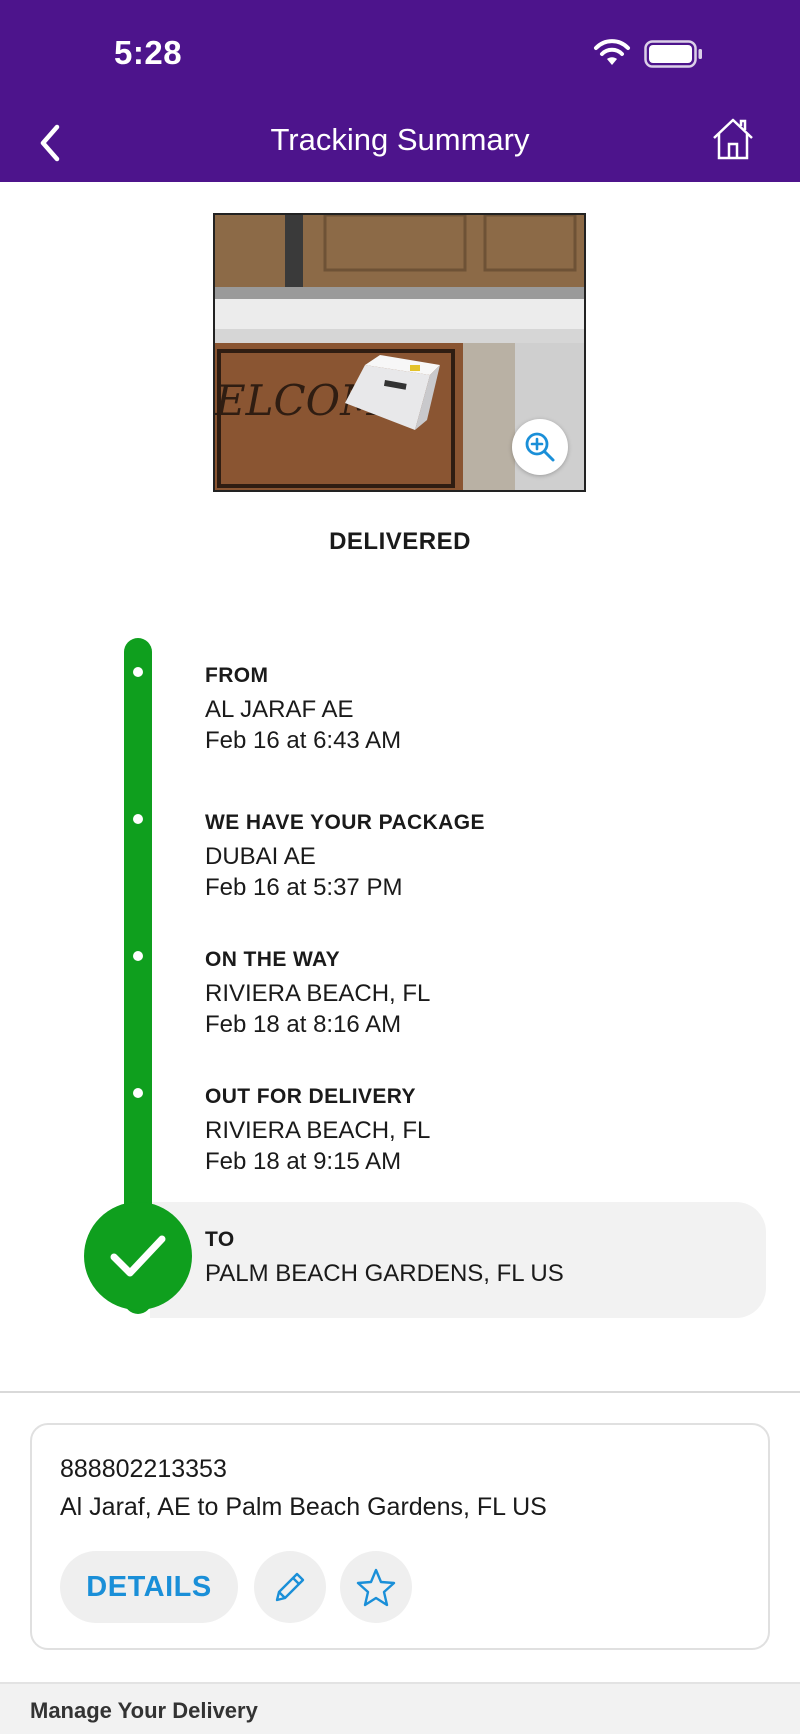  I want to click on home-button, so click(733, 139).